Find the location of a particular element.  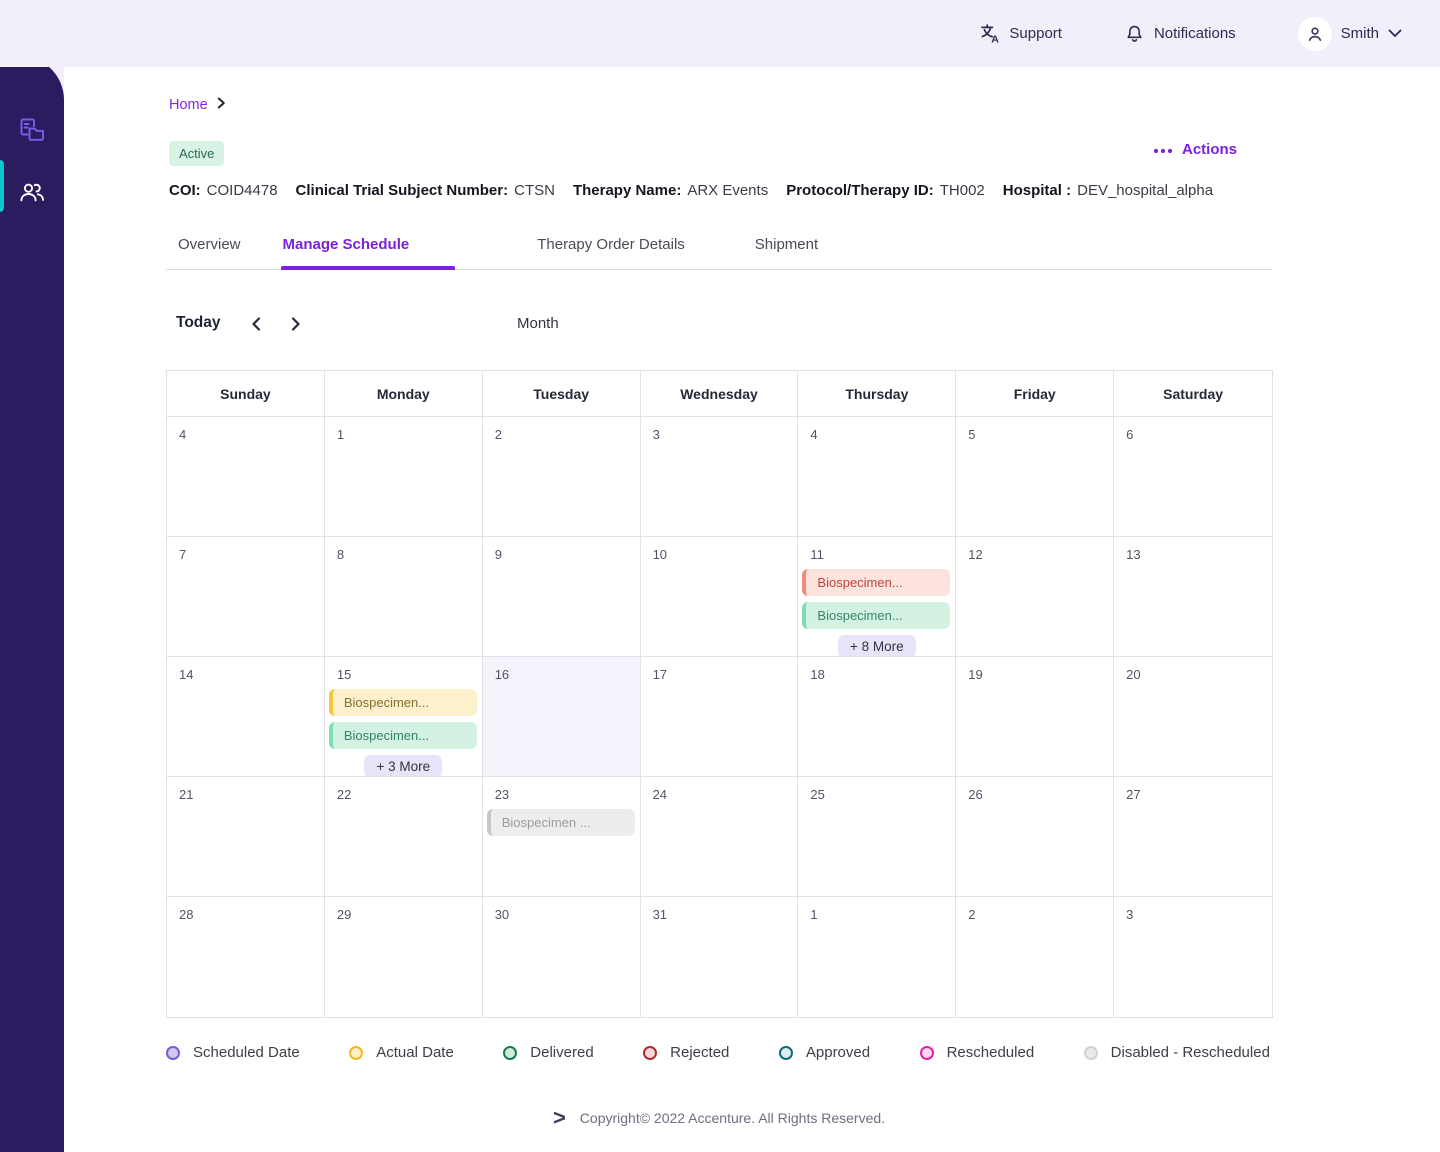

support-button: A Support is located at coordinates (1020, 33).